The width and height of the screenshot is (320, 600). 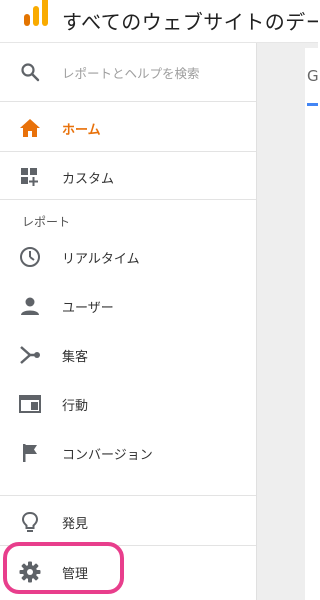 I want to click on search-input: レポートとヘルプを検索, so click(x=128, y=72).